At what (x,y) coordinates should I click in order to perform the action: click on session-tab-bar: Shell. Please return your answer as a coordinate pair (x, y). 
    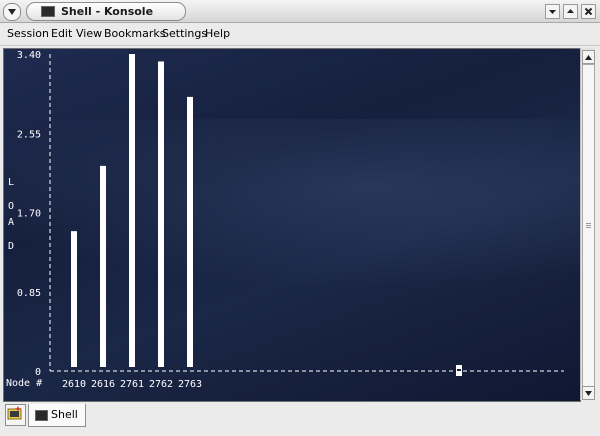
    Looking at the image, I should click on (300, 419).